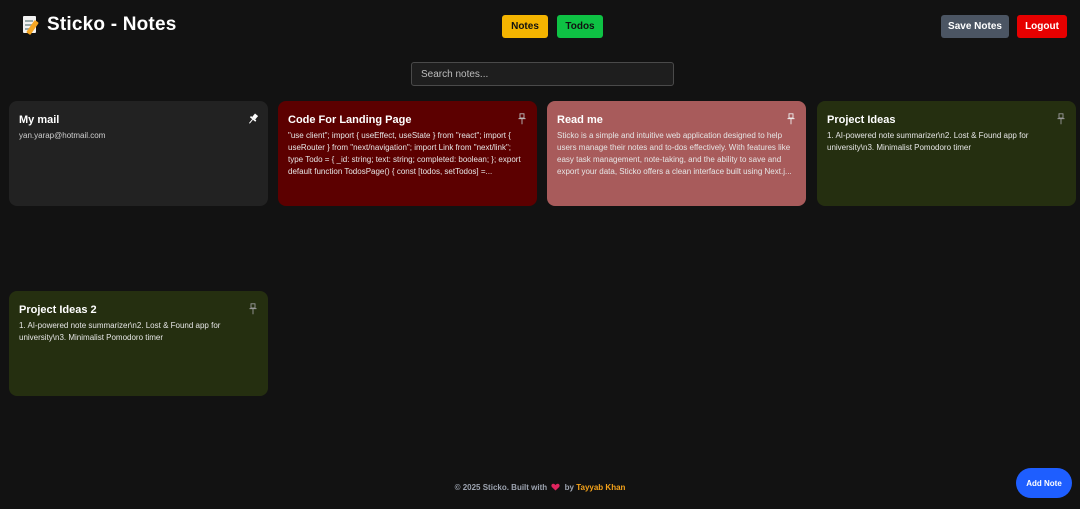 This screenshot has height=509, width=1080. I want to click on pin-filled-icon, so click(253, 119).